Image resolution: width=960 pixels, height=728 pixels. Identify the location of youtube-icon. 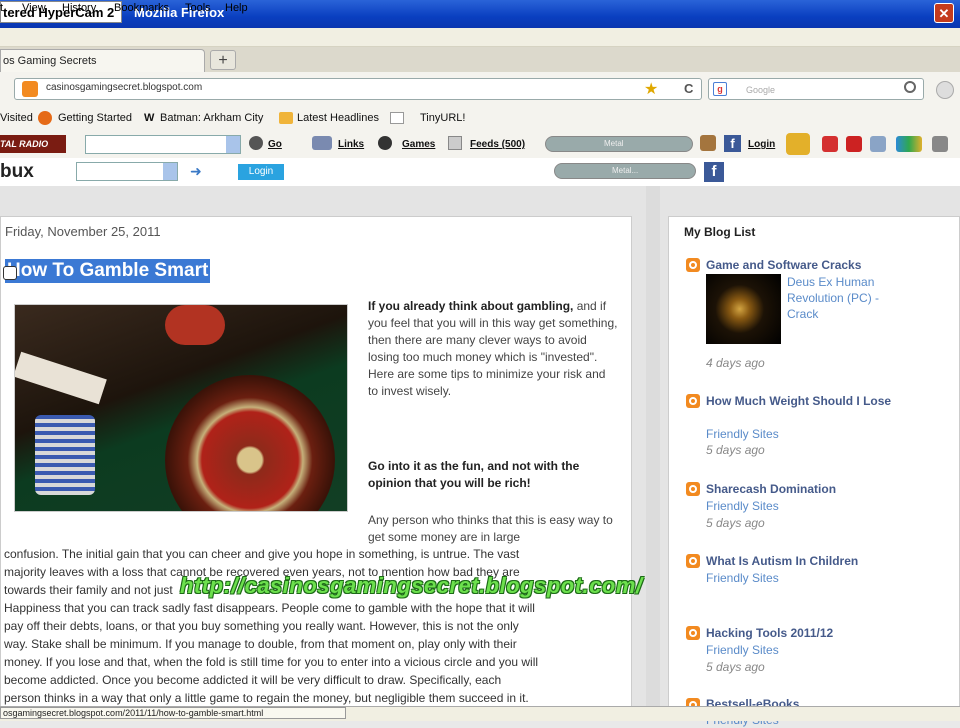
(854, 144).